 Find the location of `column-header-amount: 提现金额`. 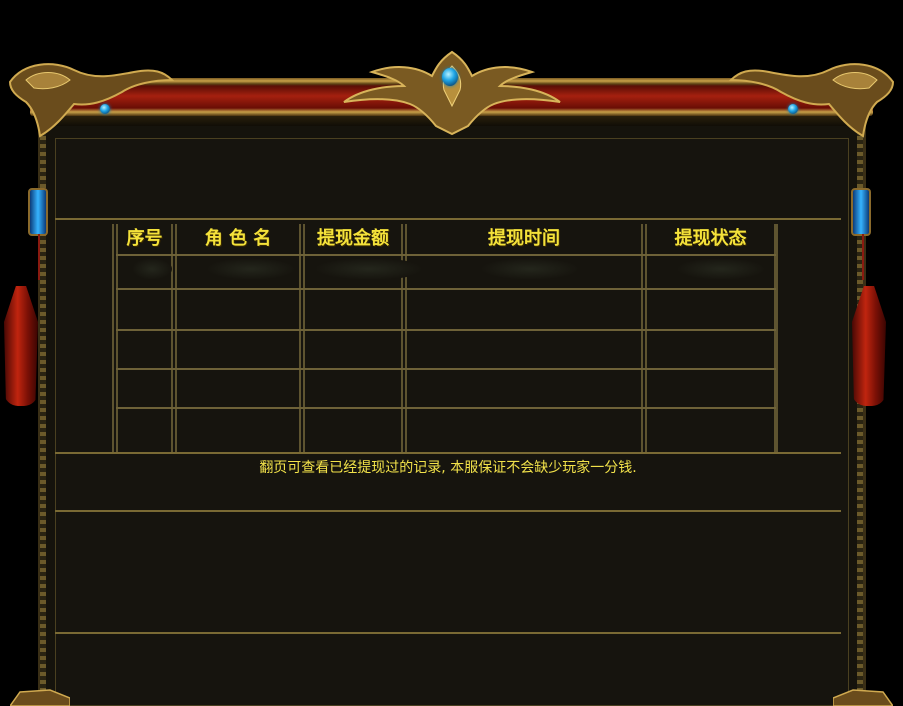

column-header-amount: 提现金额 is located at coordinates (353, 238).